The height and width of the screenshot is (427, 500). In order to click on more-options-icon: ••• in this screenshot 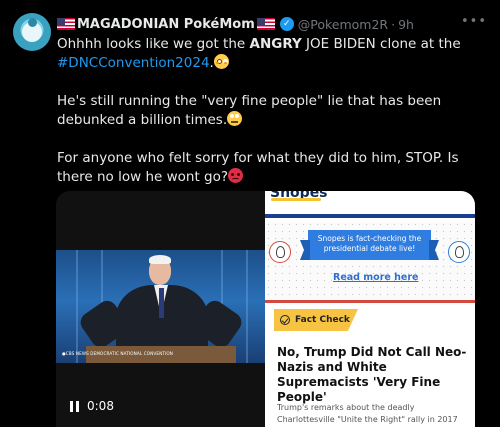, I will do `click(474, 21)`.